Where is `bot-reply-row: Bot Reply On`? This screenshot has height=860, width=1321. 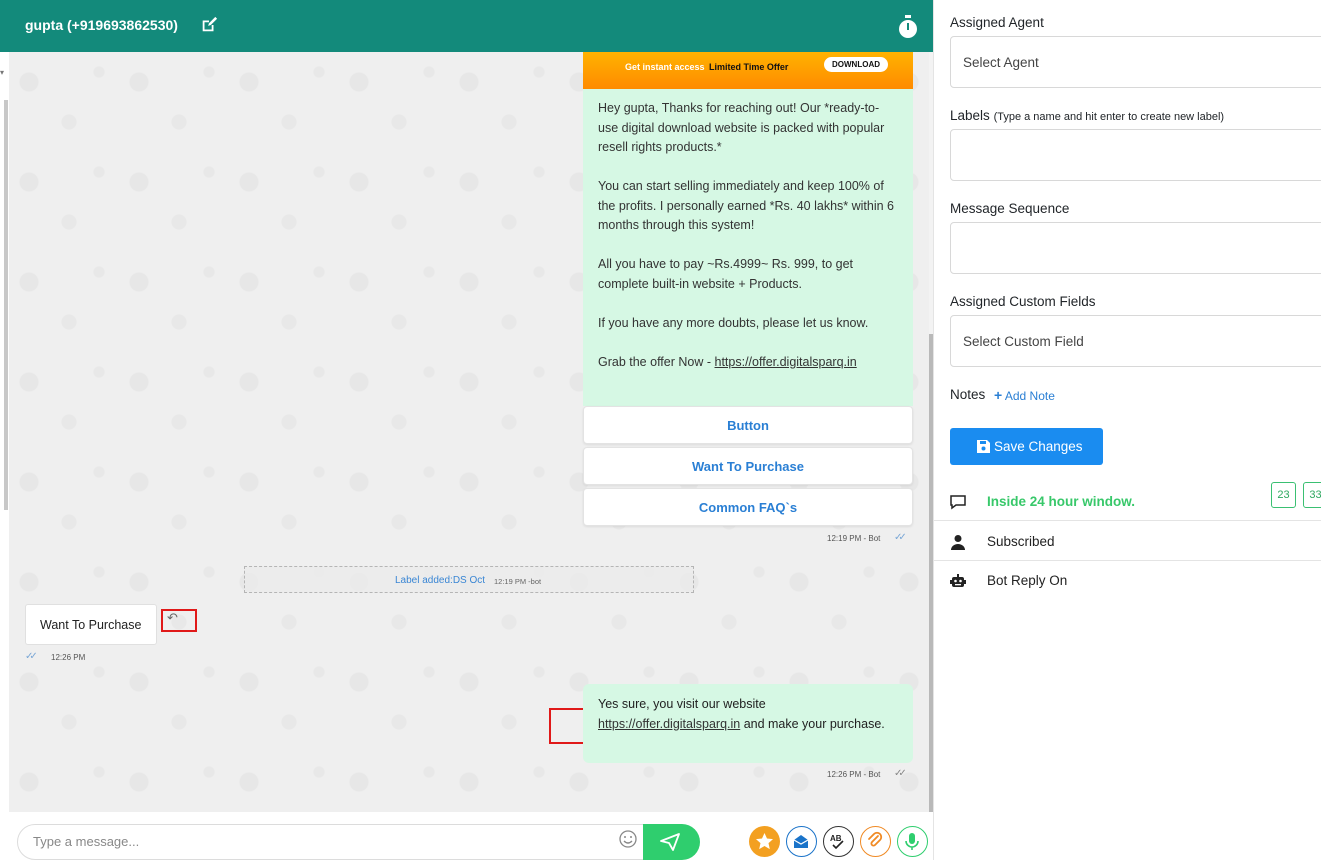
bot-reply-row: Bot Reply On is located at coordinates (1127, 580).